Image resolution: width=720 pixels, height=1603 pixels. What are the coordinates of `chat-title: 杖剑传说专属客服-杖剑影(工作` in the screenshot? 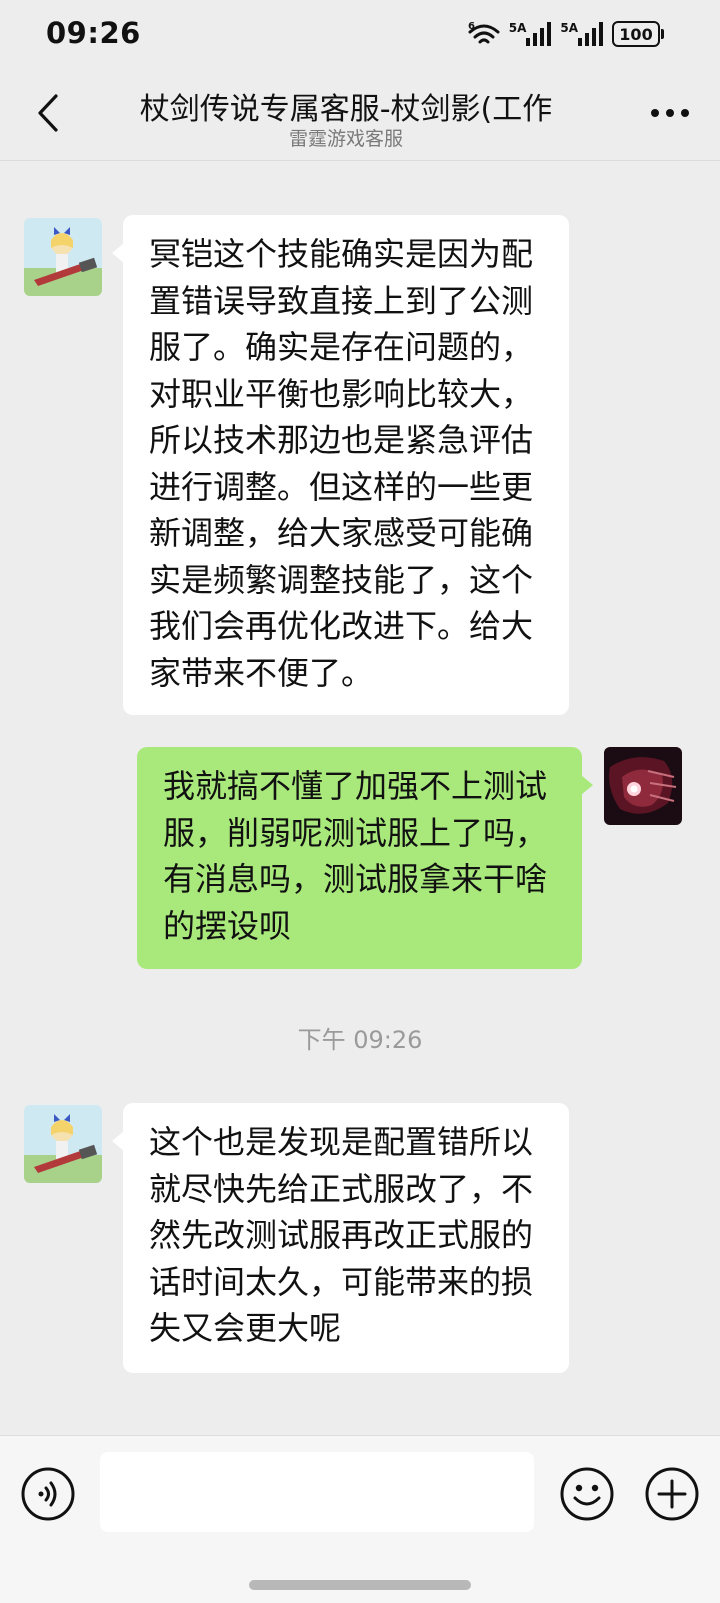 It's located at (346, 109).